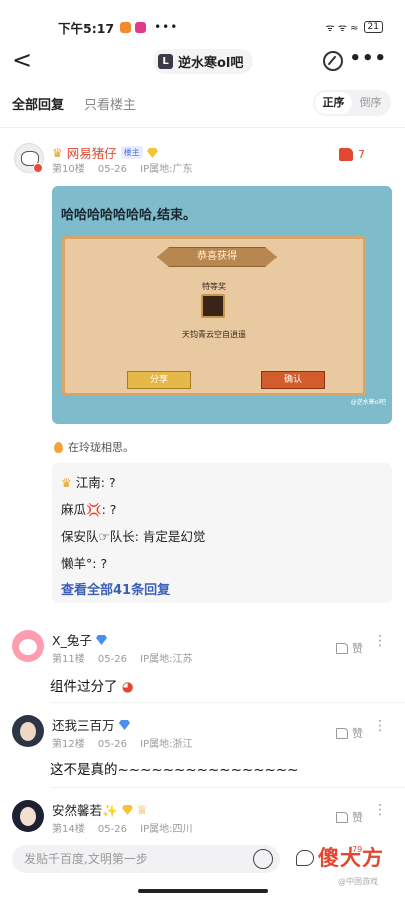 The image size is (405, 900). I want to click on signal-icon: ᯤ ᯤ ≈, so click(342, 28).